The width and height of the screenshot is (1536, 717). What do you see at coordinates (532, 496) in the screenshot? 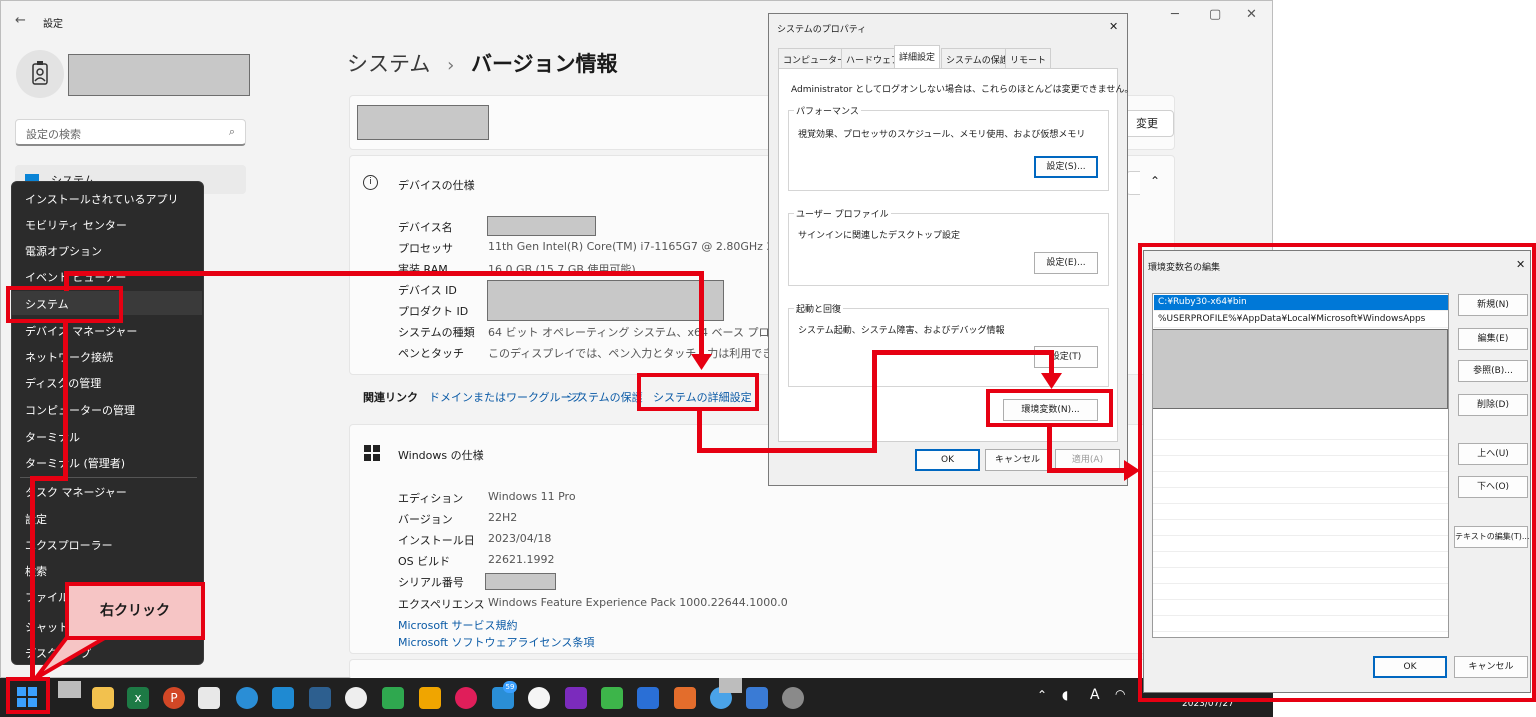
I see `spec-value: Windows 11 Pro` at bounding box center [532, 496].